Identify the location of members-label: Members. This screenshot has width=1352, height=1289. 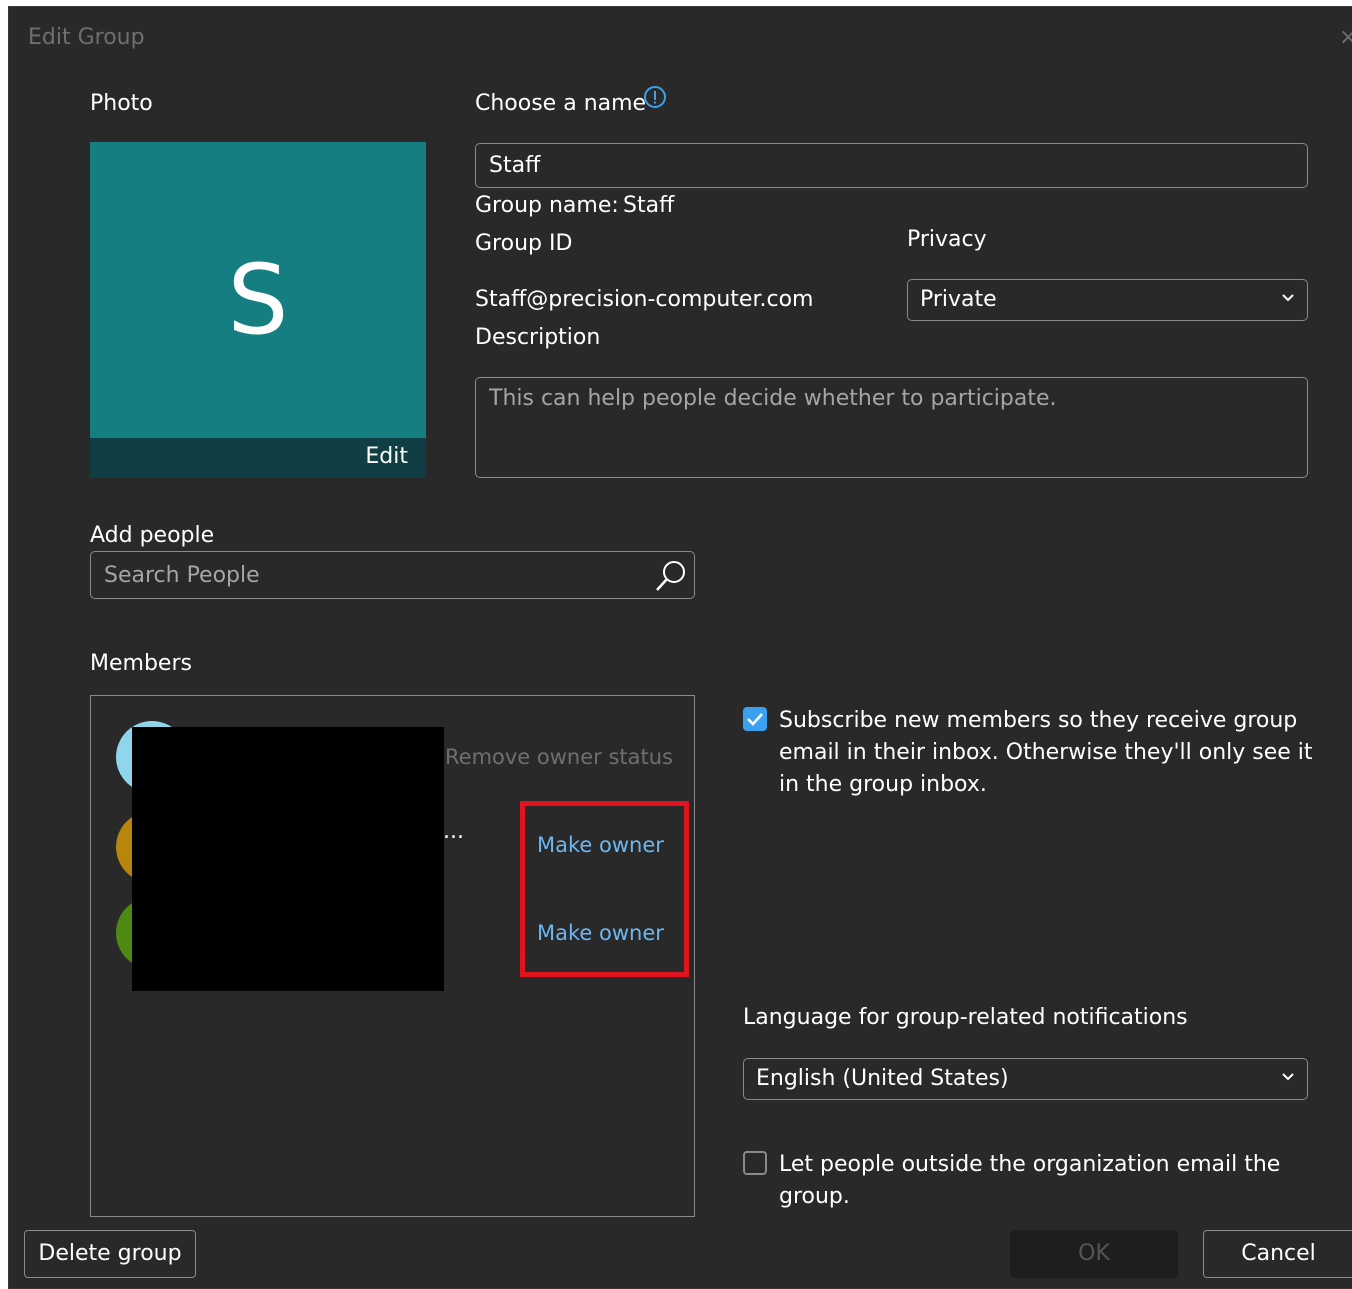
(141, 663).